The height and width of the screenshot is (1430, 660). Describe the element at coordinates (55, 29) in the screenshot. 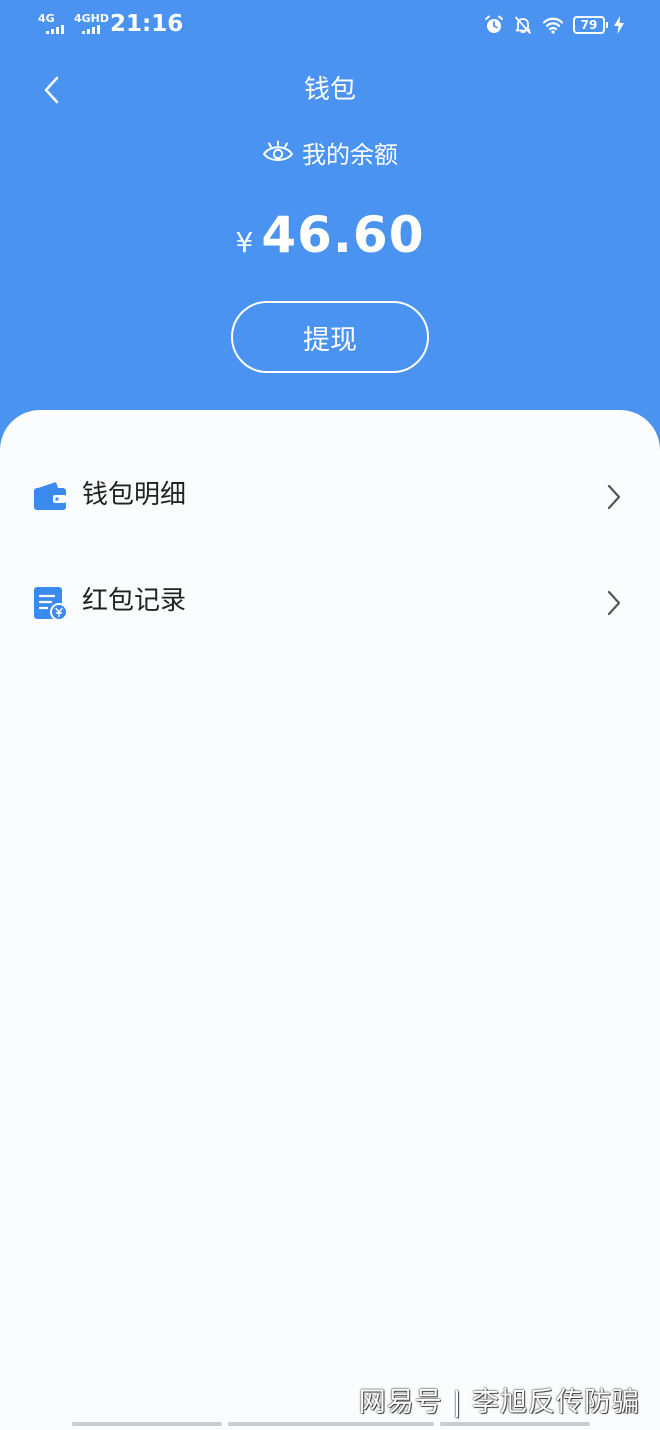

I see `signal-bars-1-icon` at that location.